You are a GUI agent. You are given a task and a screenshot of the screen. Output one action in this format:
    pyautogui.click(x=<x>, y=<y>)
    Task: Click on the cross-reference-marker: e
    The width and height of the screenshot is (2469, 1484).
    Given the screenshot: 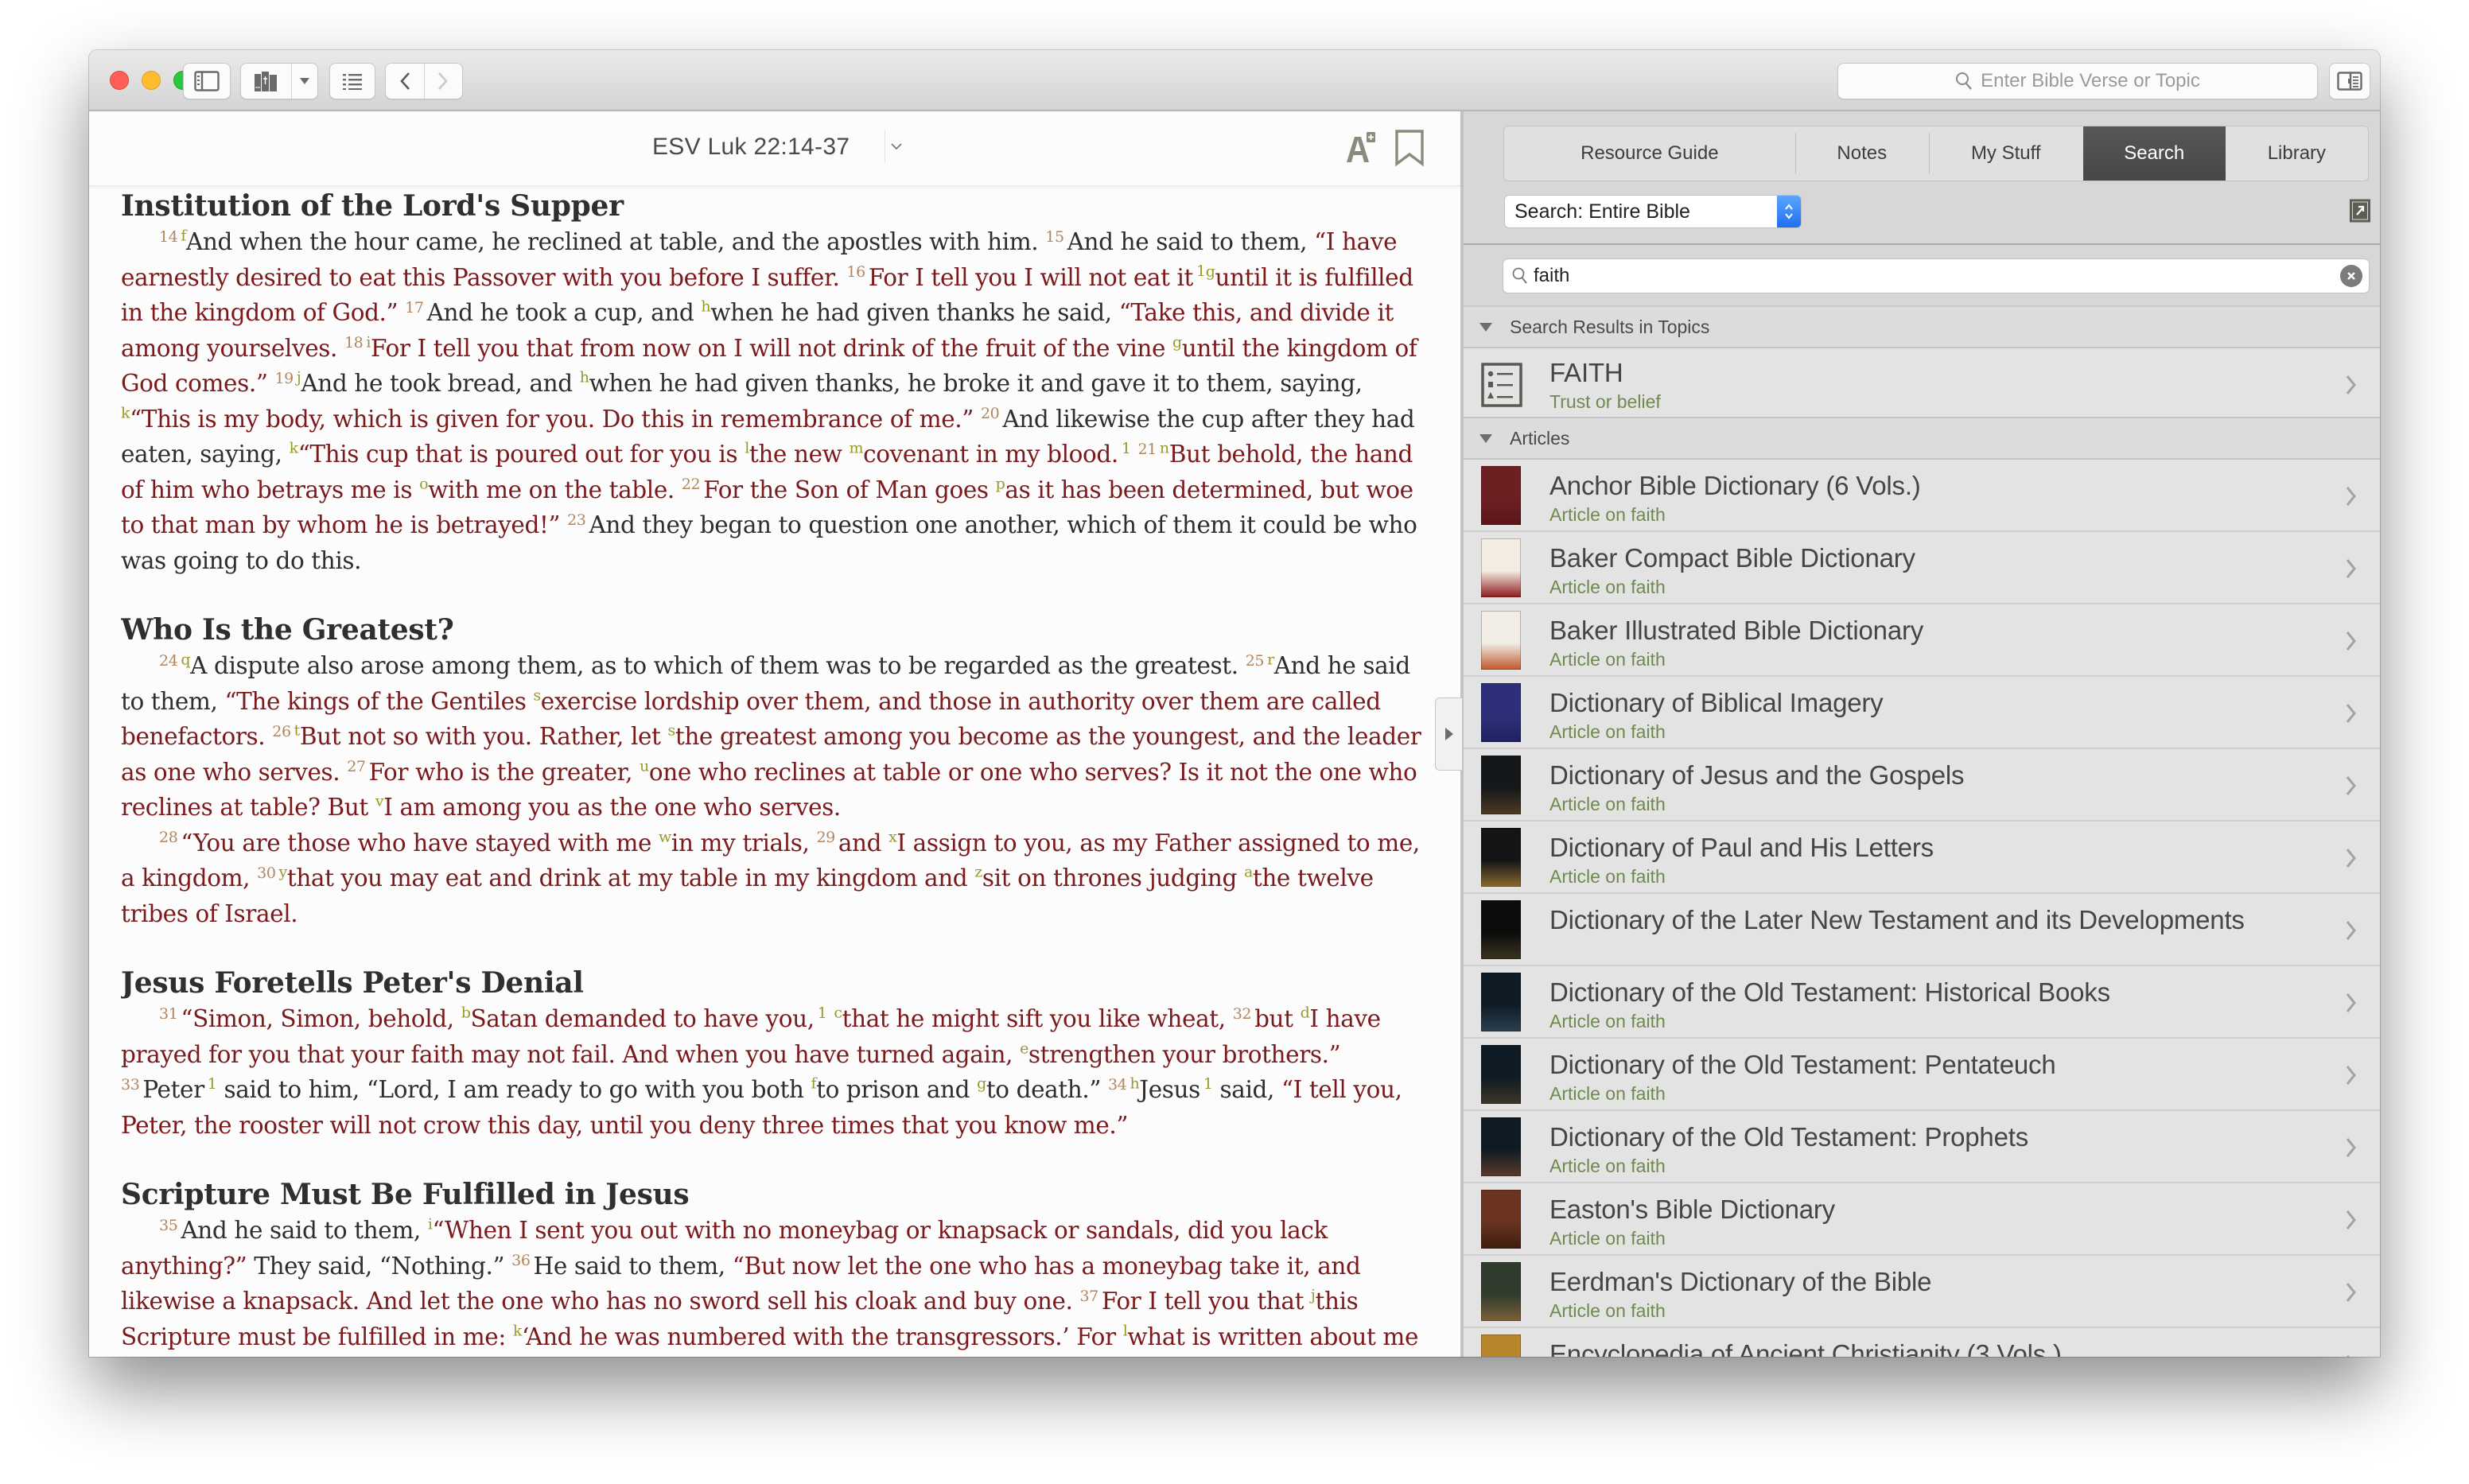 What is the action you would take?
    pyautogui.click(x=1024, y=1048)
    